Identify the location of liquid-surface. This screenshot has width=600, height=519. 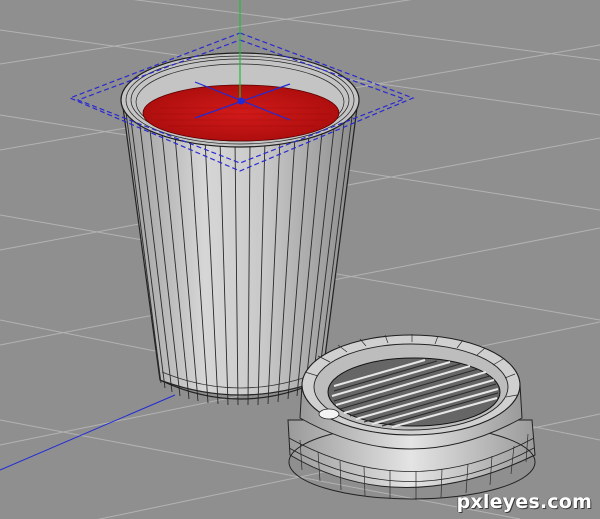
(241, 113).